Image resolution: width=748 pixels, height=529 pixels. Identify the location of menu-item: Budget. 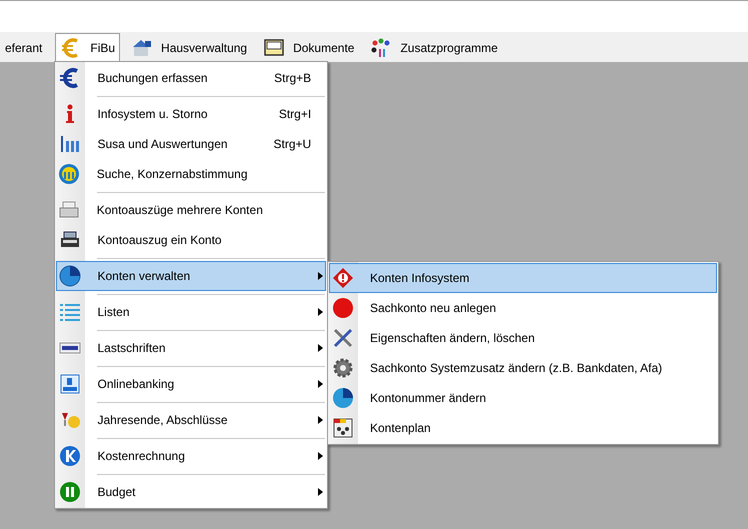
(191, 492).